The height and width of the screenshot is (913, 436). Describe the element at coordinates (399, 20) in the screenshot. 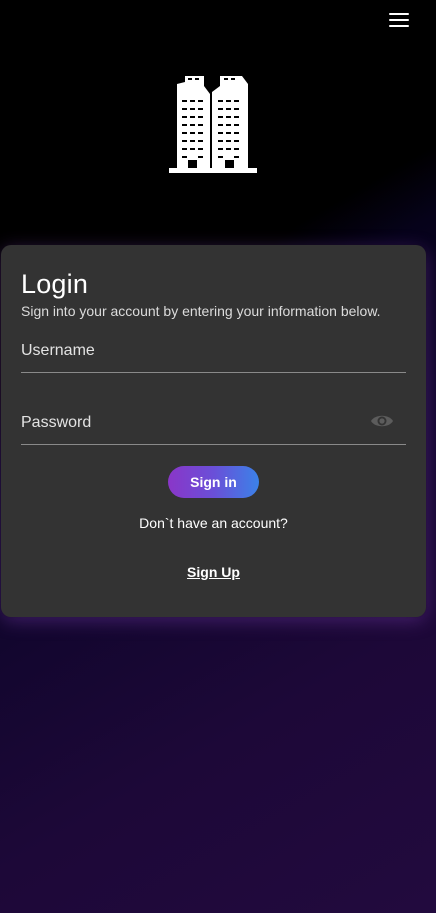

I see `hamburger-menu-icon` at that location.